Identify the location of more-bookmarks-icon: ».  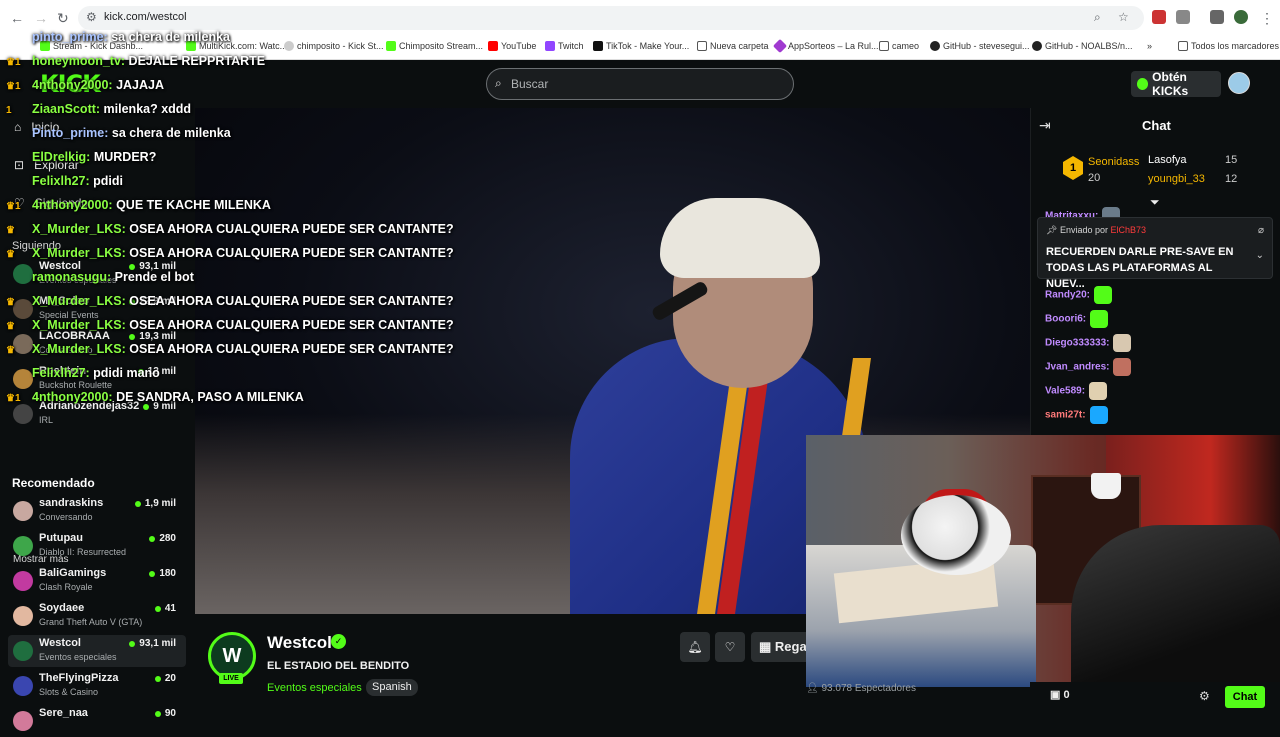
(1149, 46).